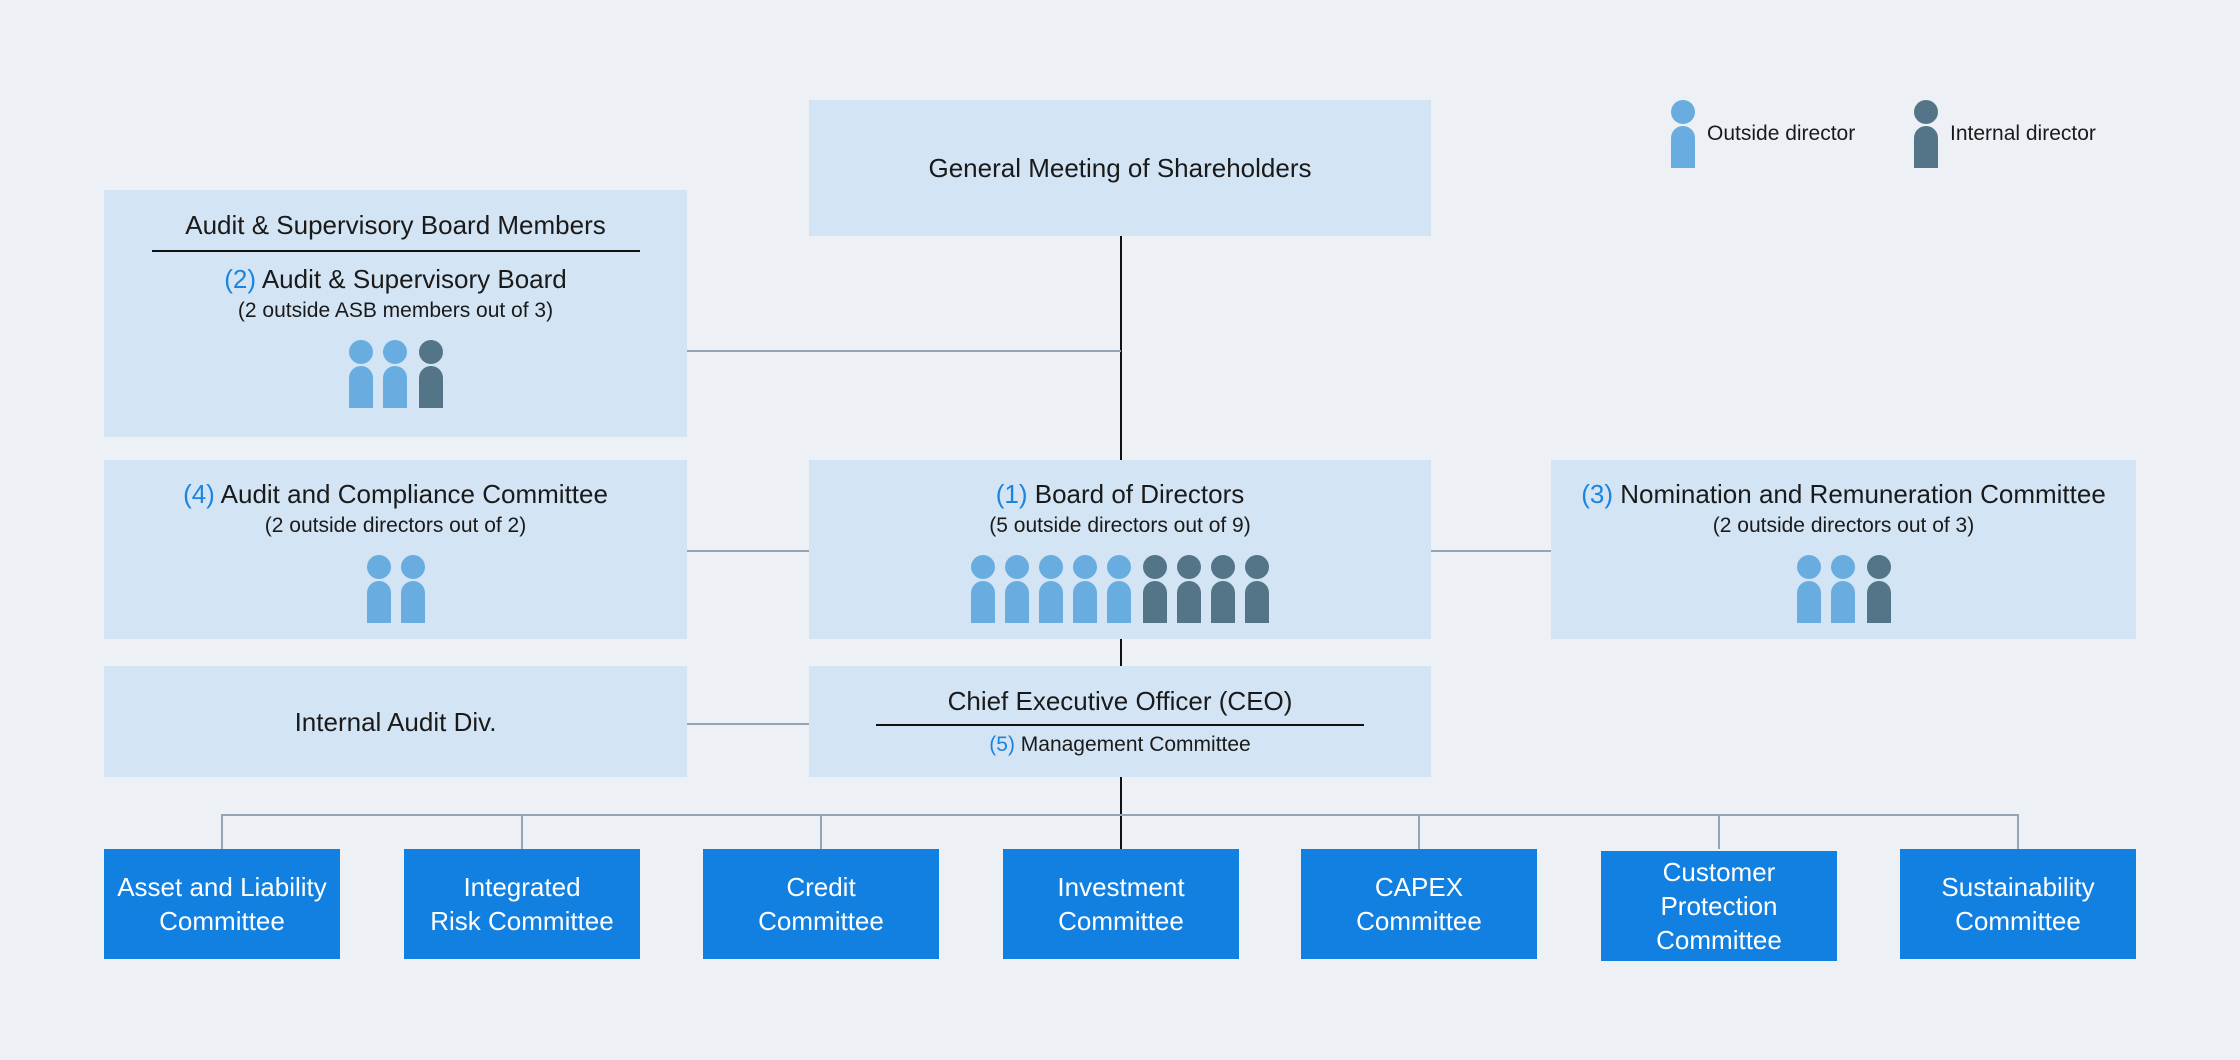  What do you see at coordinates (748, 724) in the screenshot?
I see `connector-internal-audit` at bounding box center [748, 724].